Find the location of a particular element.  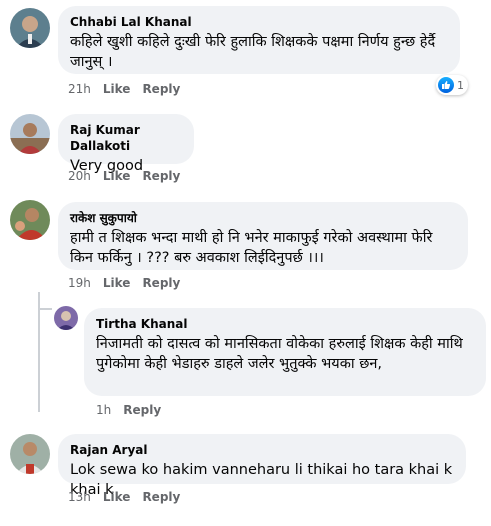

comment-time: 13h is located at coordinates (79, 497).